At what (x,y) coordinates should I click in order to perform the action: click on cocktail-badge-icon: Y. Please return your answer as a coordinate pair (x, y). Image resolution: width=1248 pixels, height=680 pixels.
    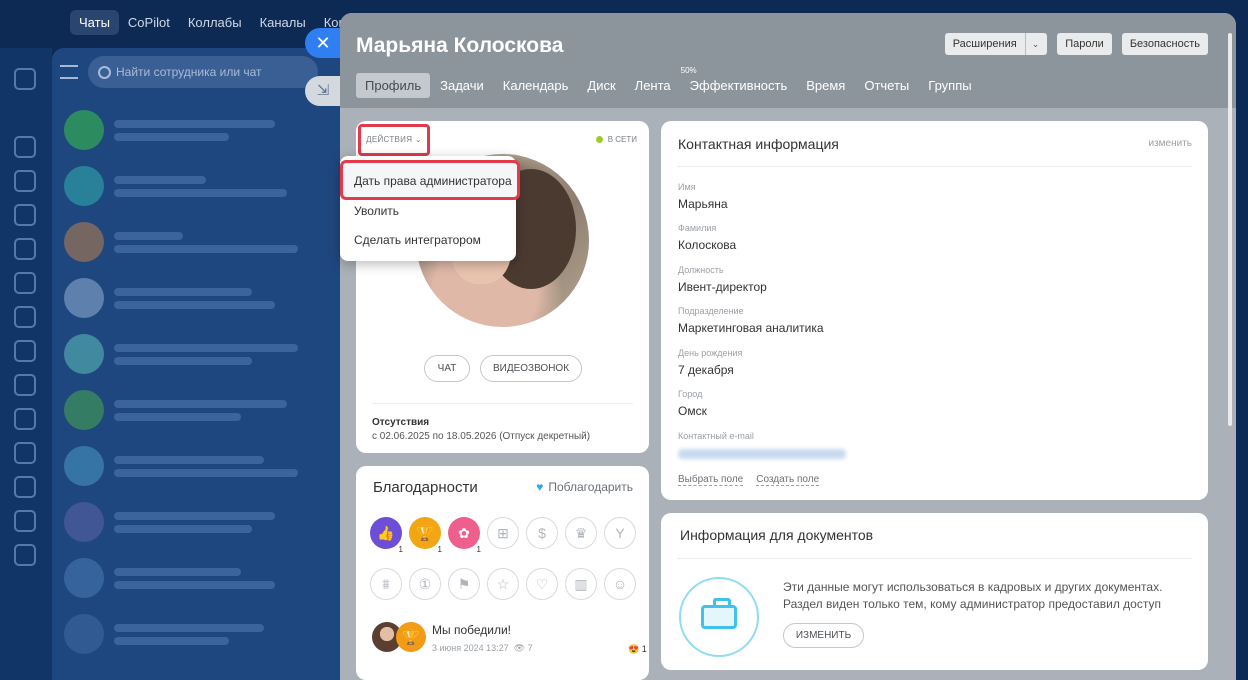
    Looking at the image, I should click on (620, 533).